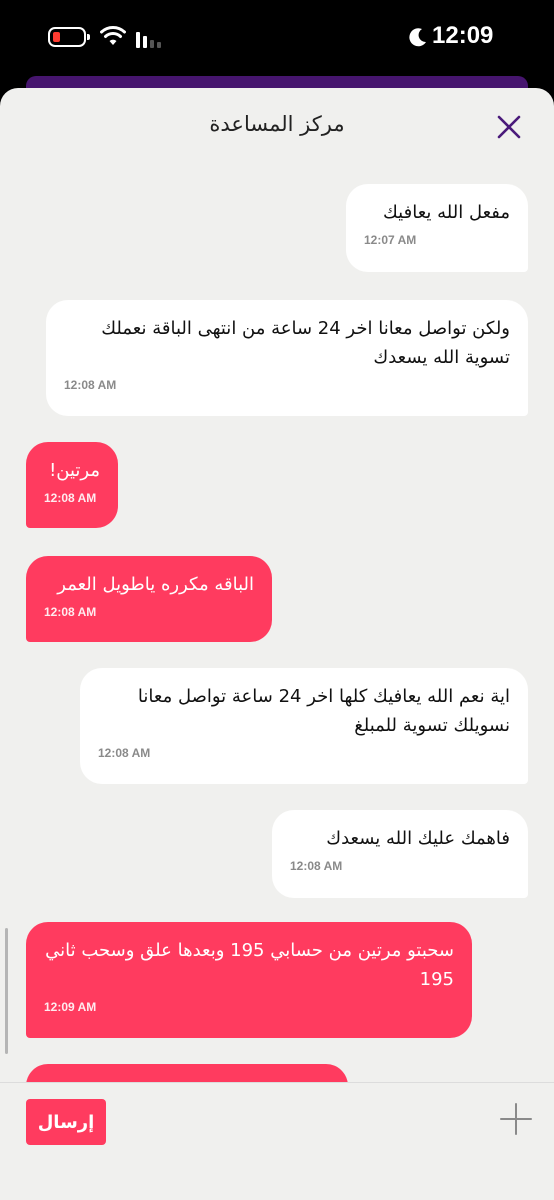 The height and width of the screenshot is (1200, 554). What do you see at coordinates (187, 1074) in the screenshot?
I see `message-bubble-user-partial` at bounding box center [187, 1074].